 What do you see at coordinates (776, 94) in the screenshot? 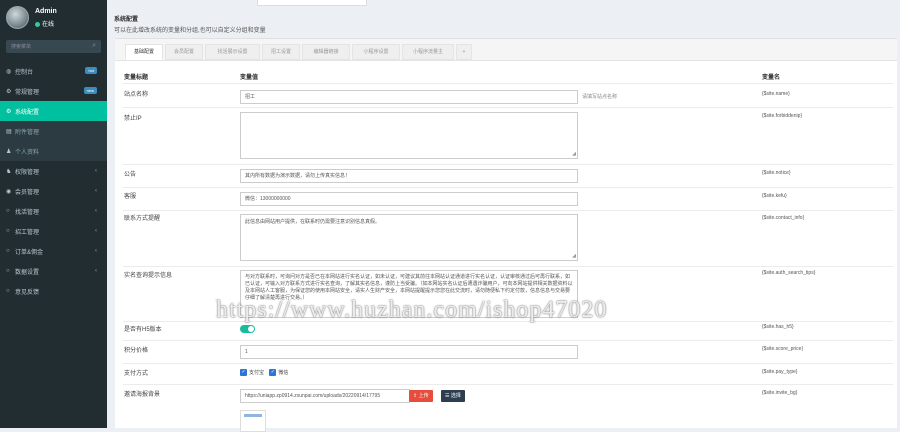
I see `var-site-name: {$site.name}` at bounding box center [776, 94].